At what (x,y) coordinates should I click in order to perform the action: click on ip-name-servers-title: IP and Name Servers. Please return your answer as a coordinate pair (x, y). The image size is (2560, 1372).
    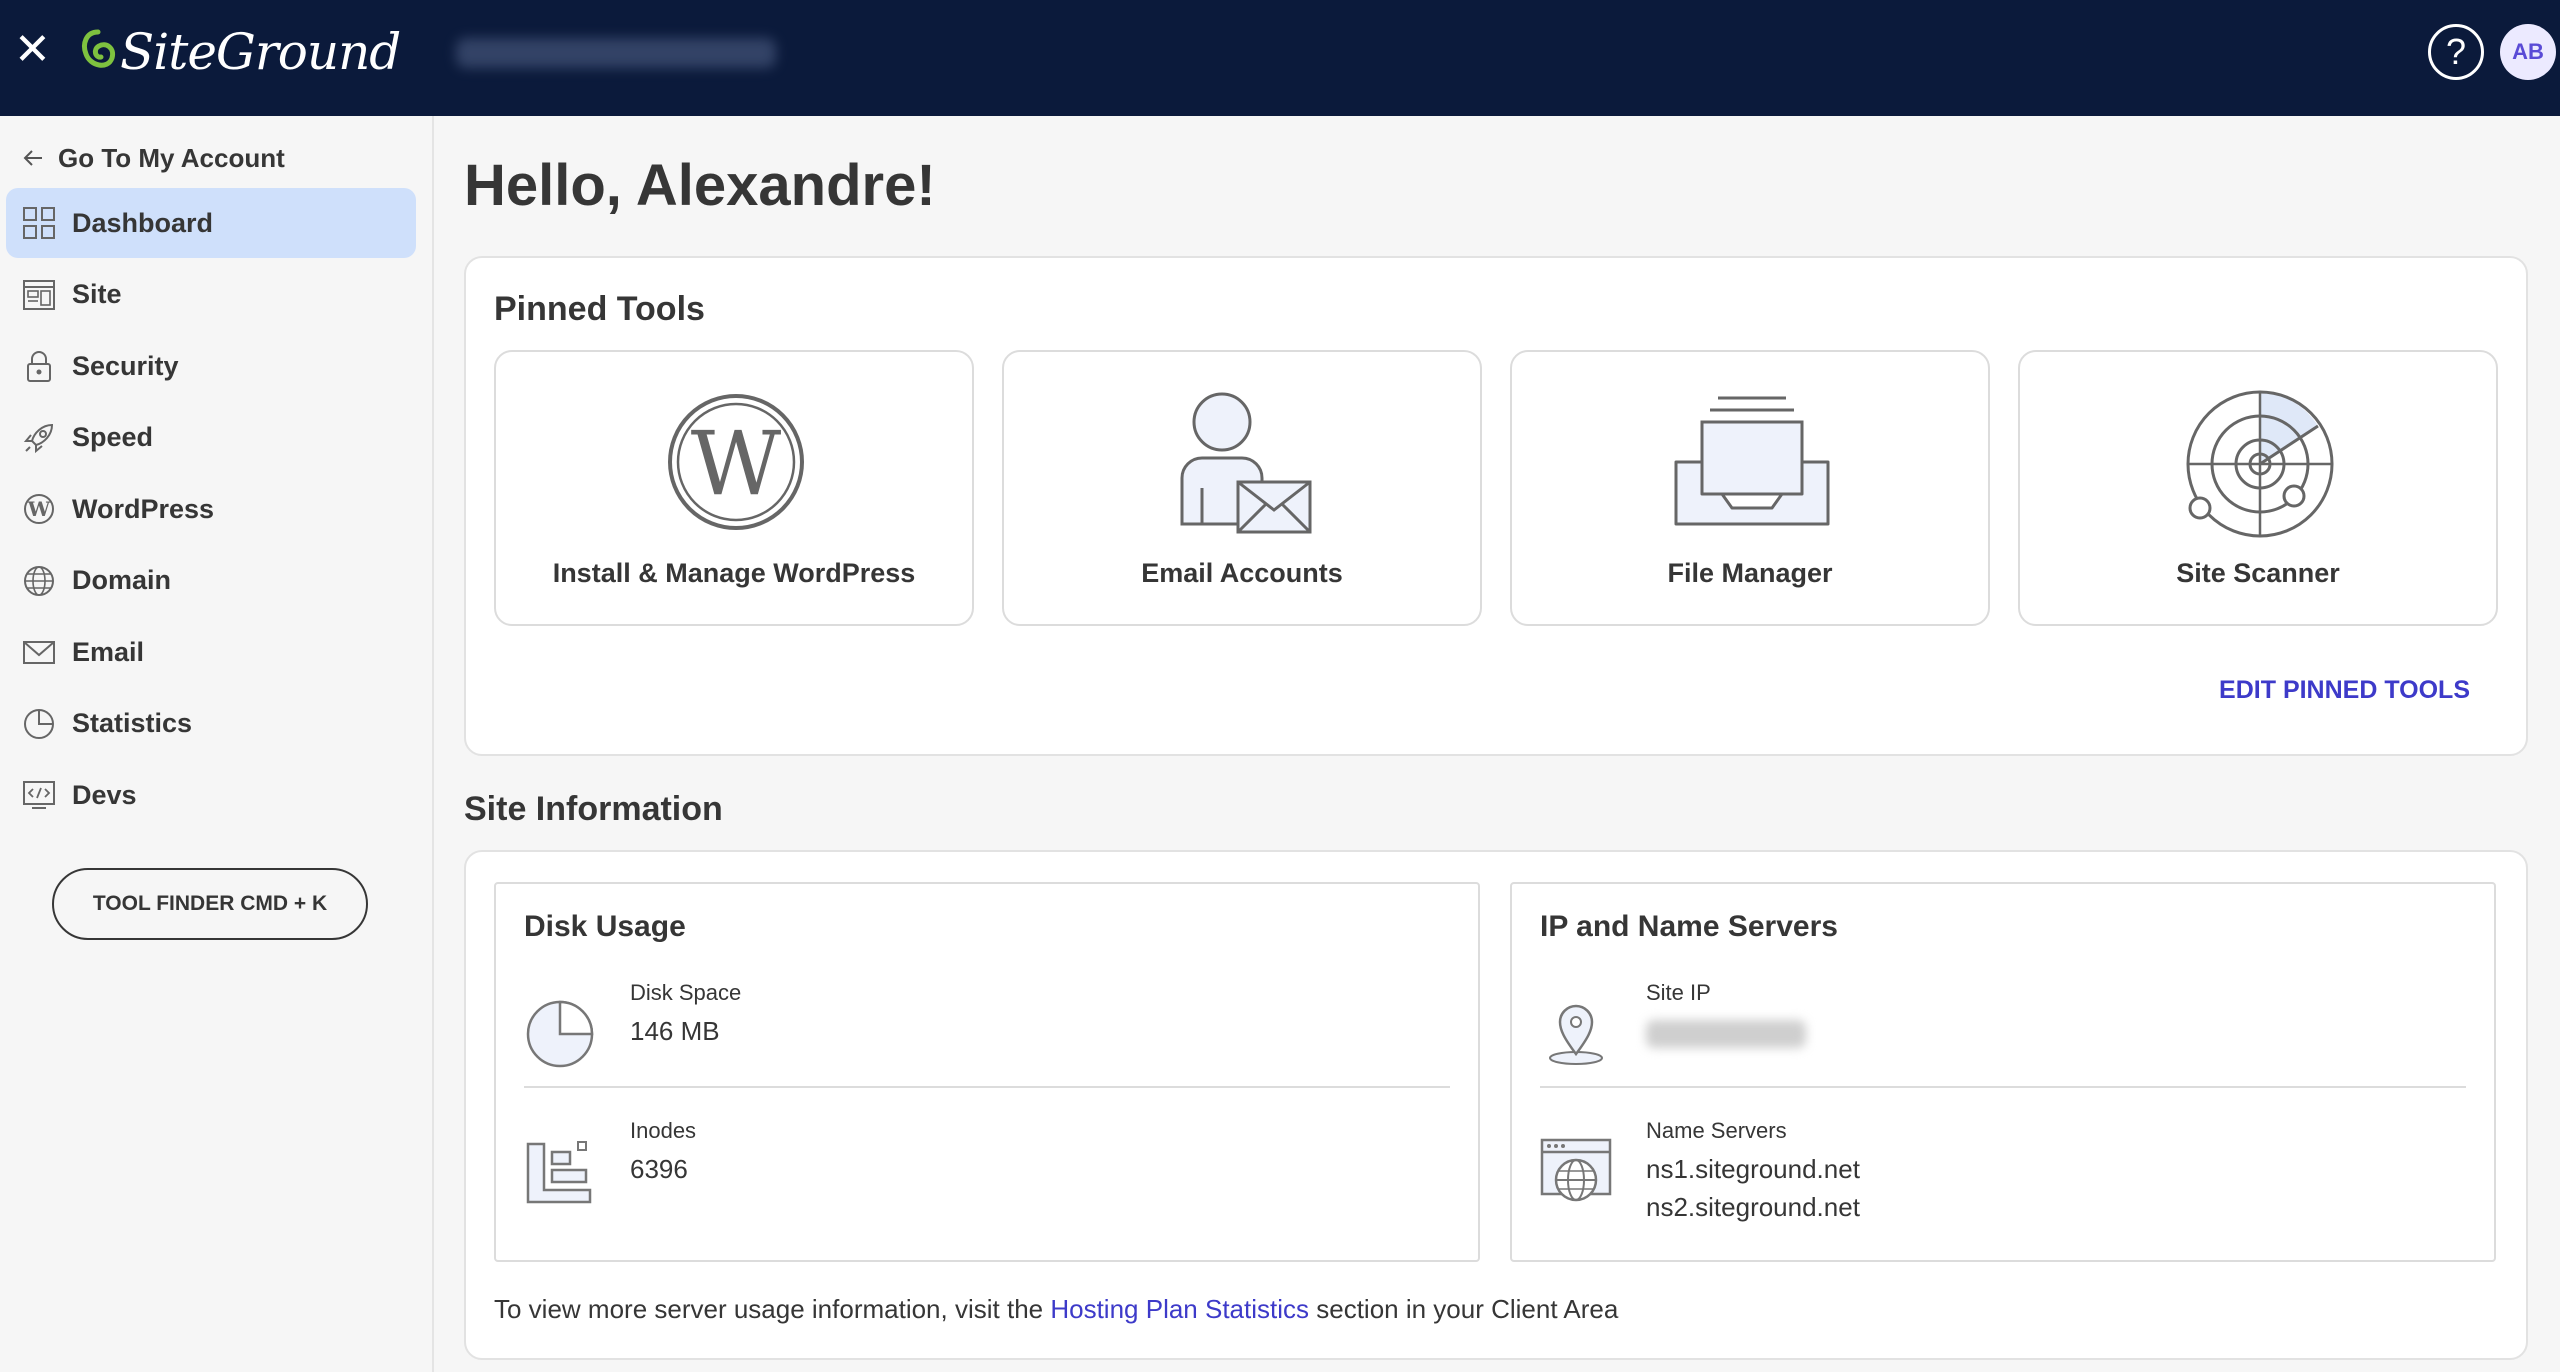
    Looking at the image, I should click on (1689, 926).